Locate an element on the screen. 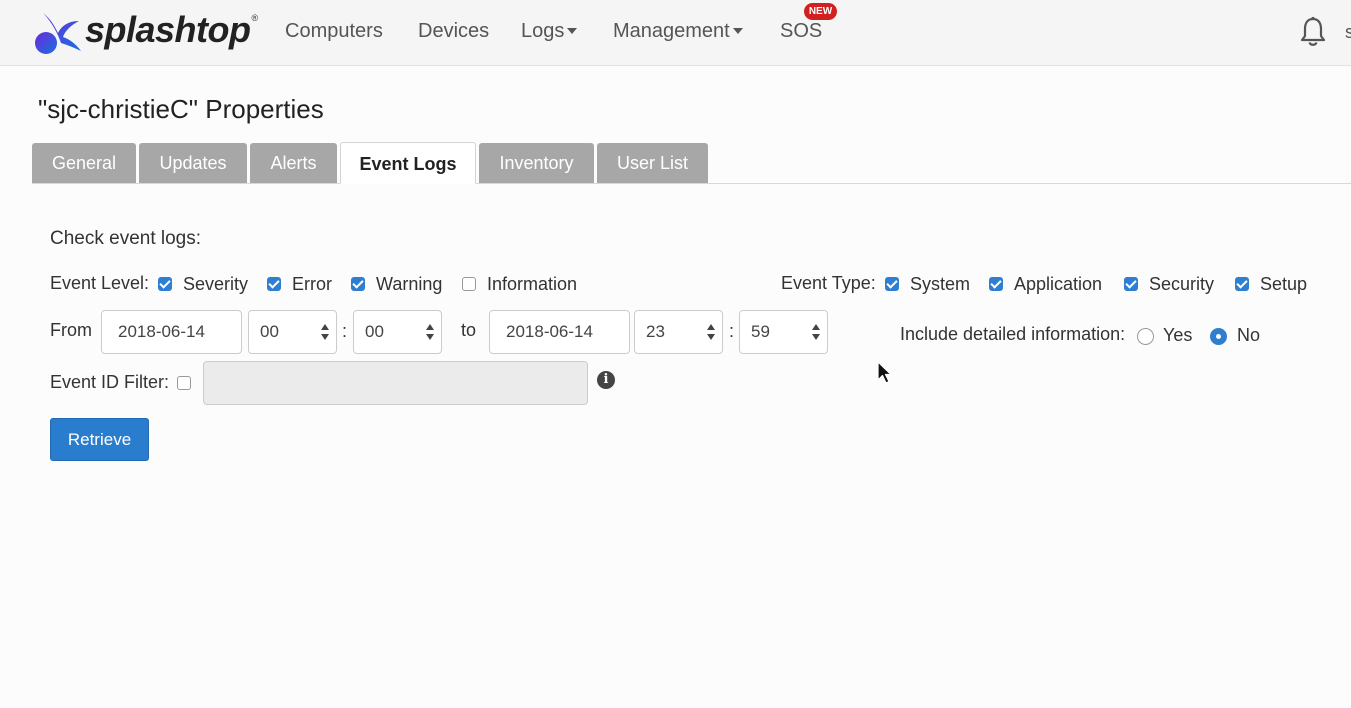  mouse-cursor-icon is located at coordinates (884, 372).